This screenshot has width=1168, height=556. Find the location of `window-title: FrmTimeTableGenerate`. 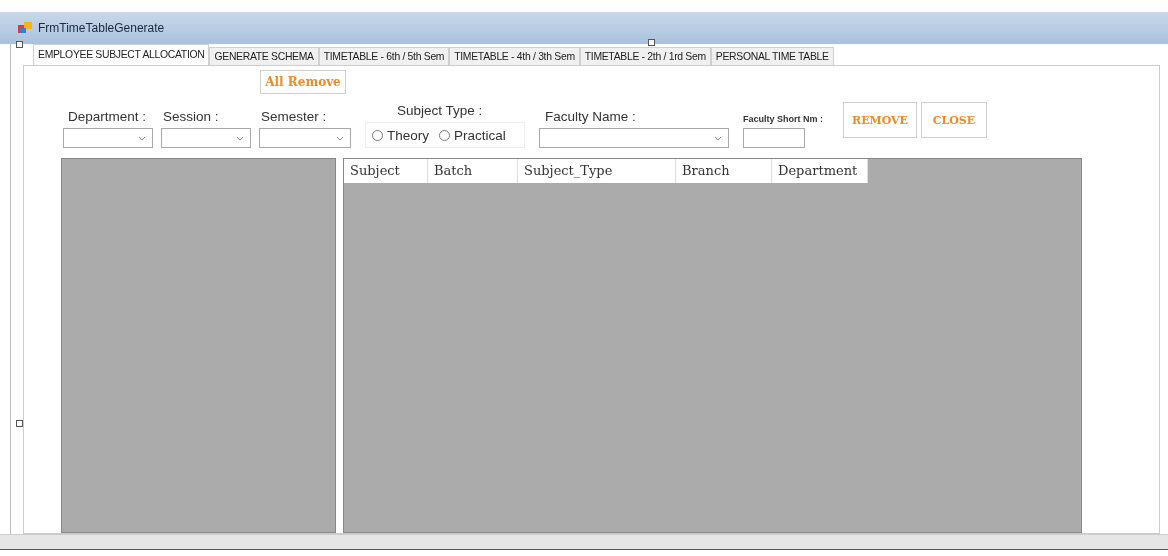

window-title: FrmTimeTableGenerate is located at coordinates (101, 28).